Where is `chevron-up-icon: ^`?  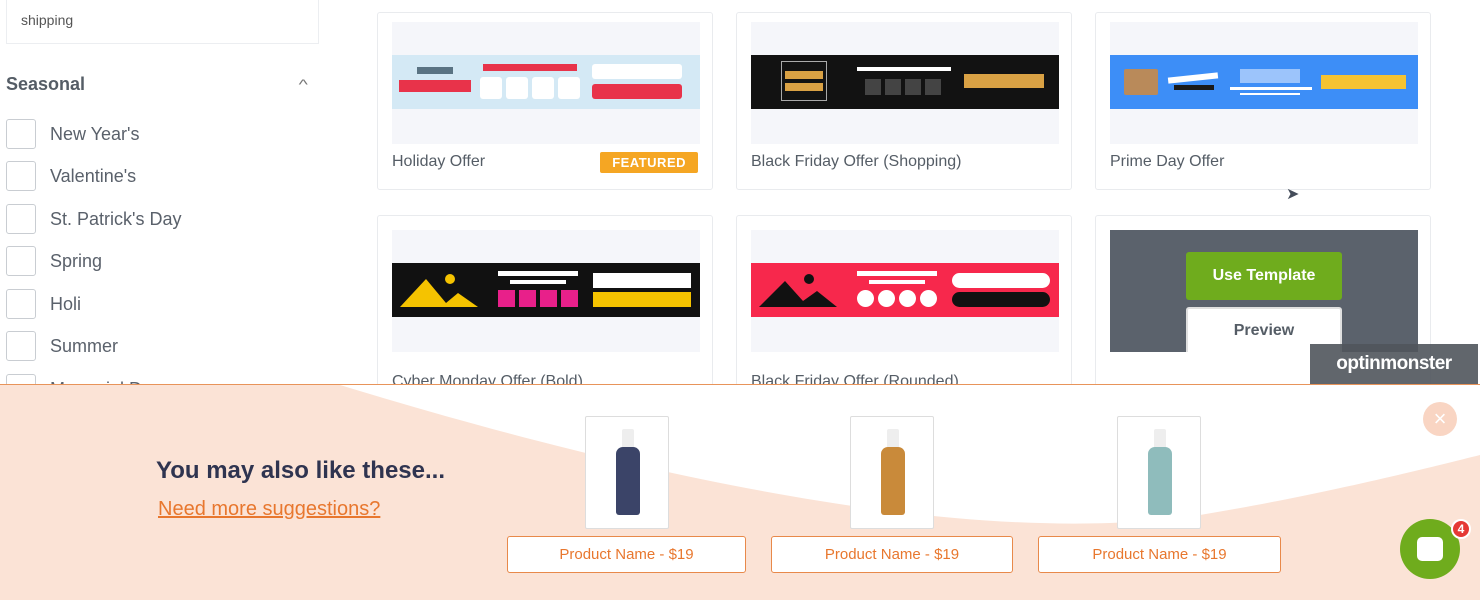 chevron-up-icon: ^ is located at coordinates (303, 84).